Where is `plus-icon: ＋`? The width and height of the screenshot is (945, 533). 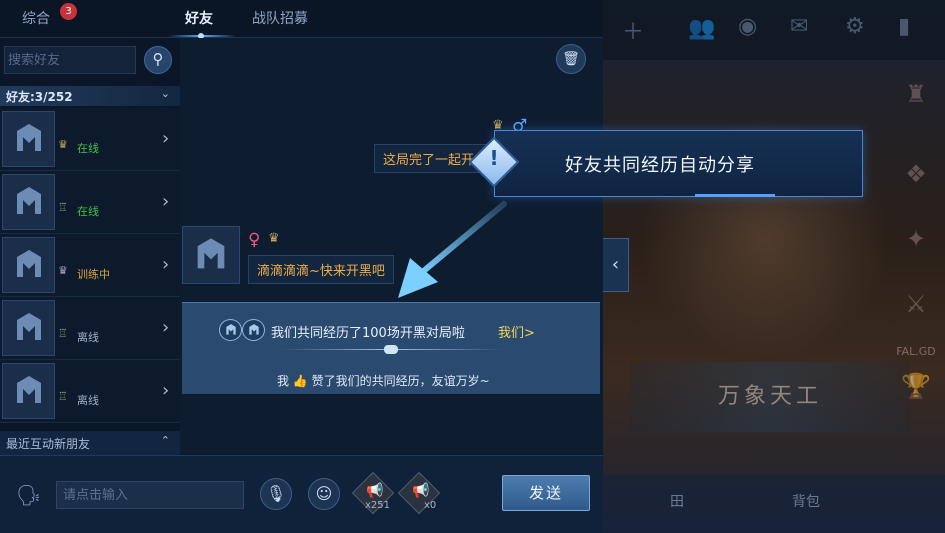 plus-icon: ＋ is located at coordinates (633, 30).